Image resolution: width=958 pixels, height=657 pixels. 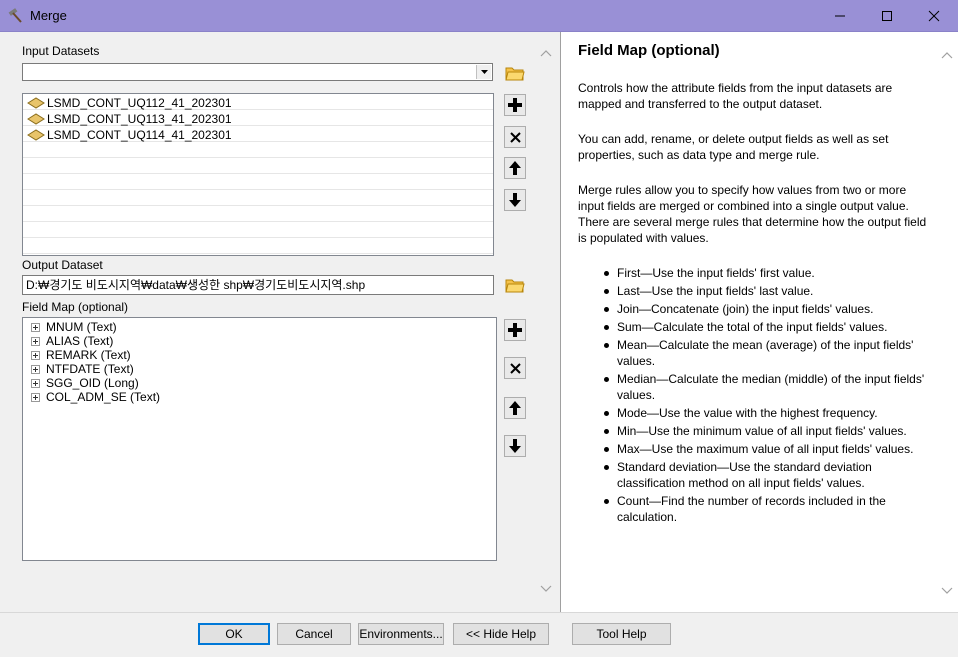 What do you see at coordinates (75, 307) in the screenshot?
I see `field-map-label: Field Map (optional)` at bounding box center [75, 307].